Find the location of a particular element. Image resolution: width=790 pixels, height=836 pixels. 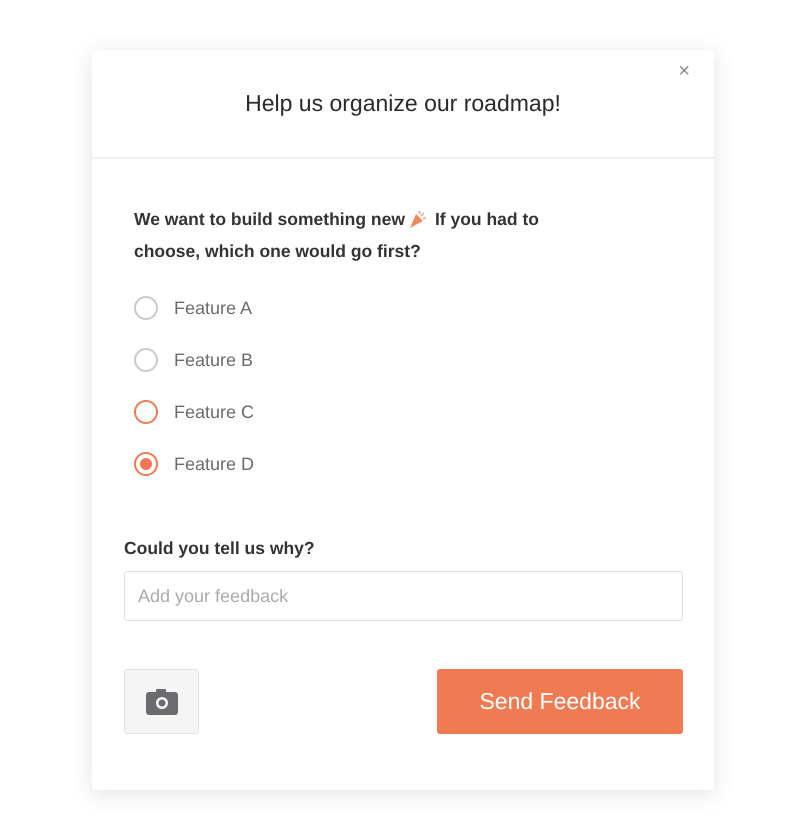

question-text: choose, which one would go first? is located at coordinates (277, 251).